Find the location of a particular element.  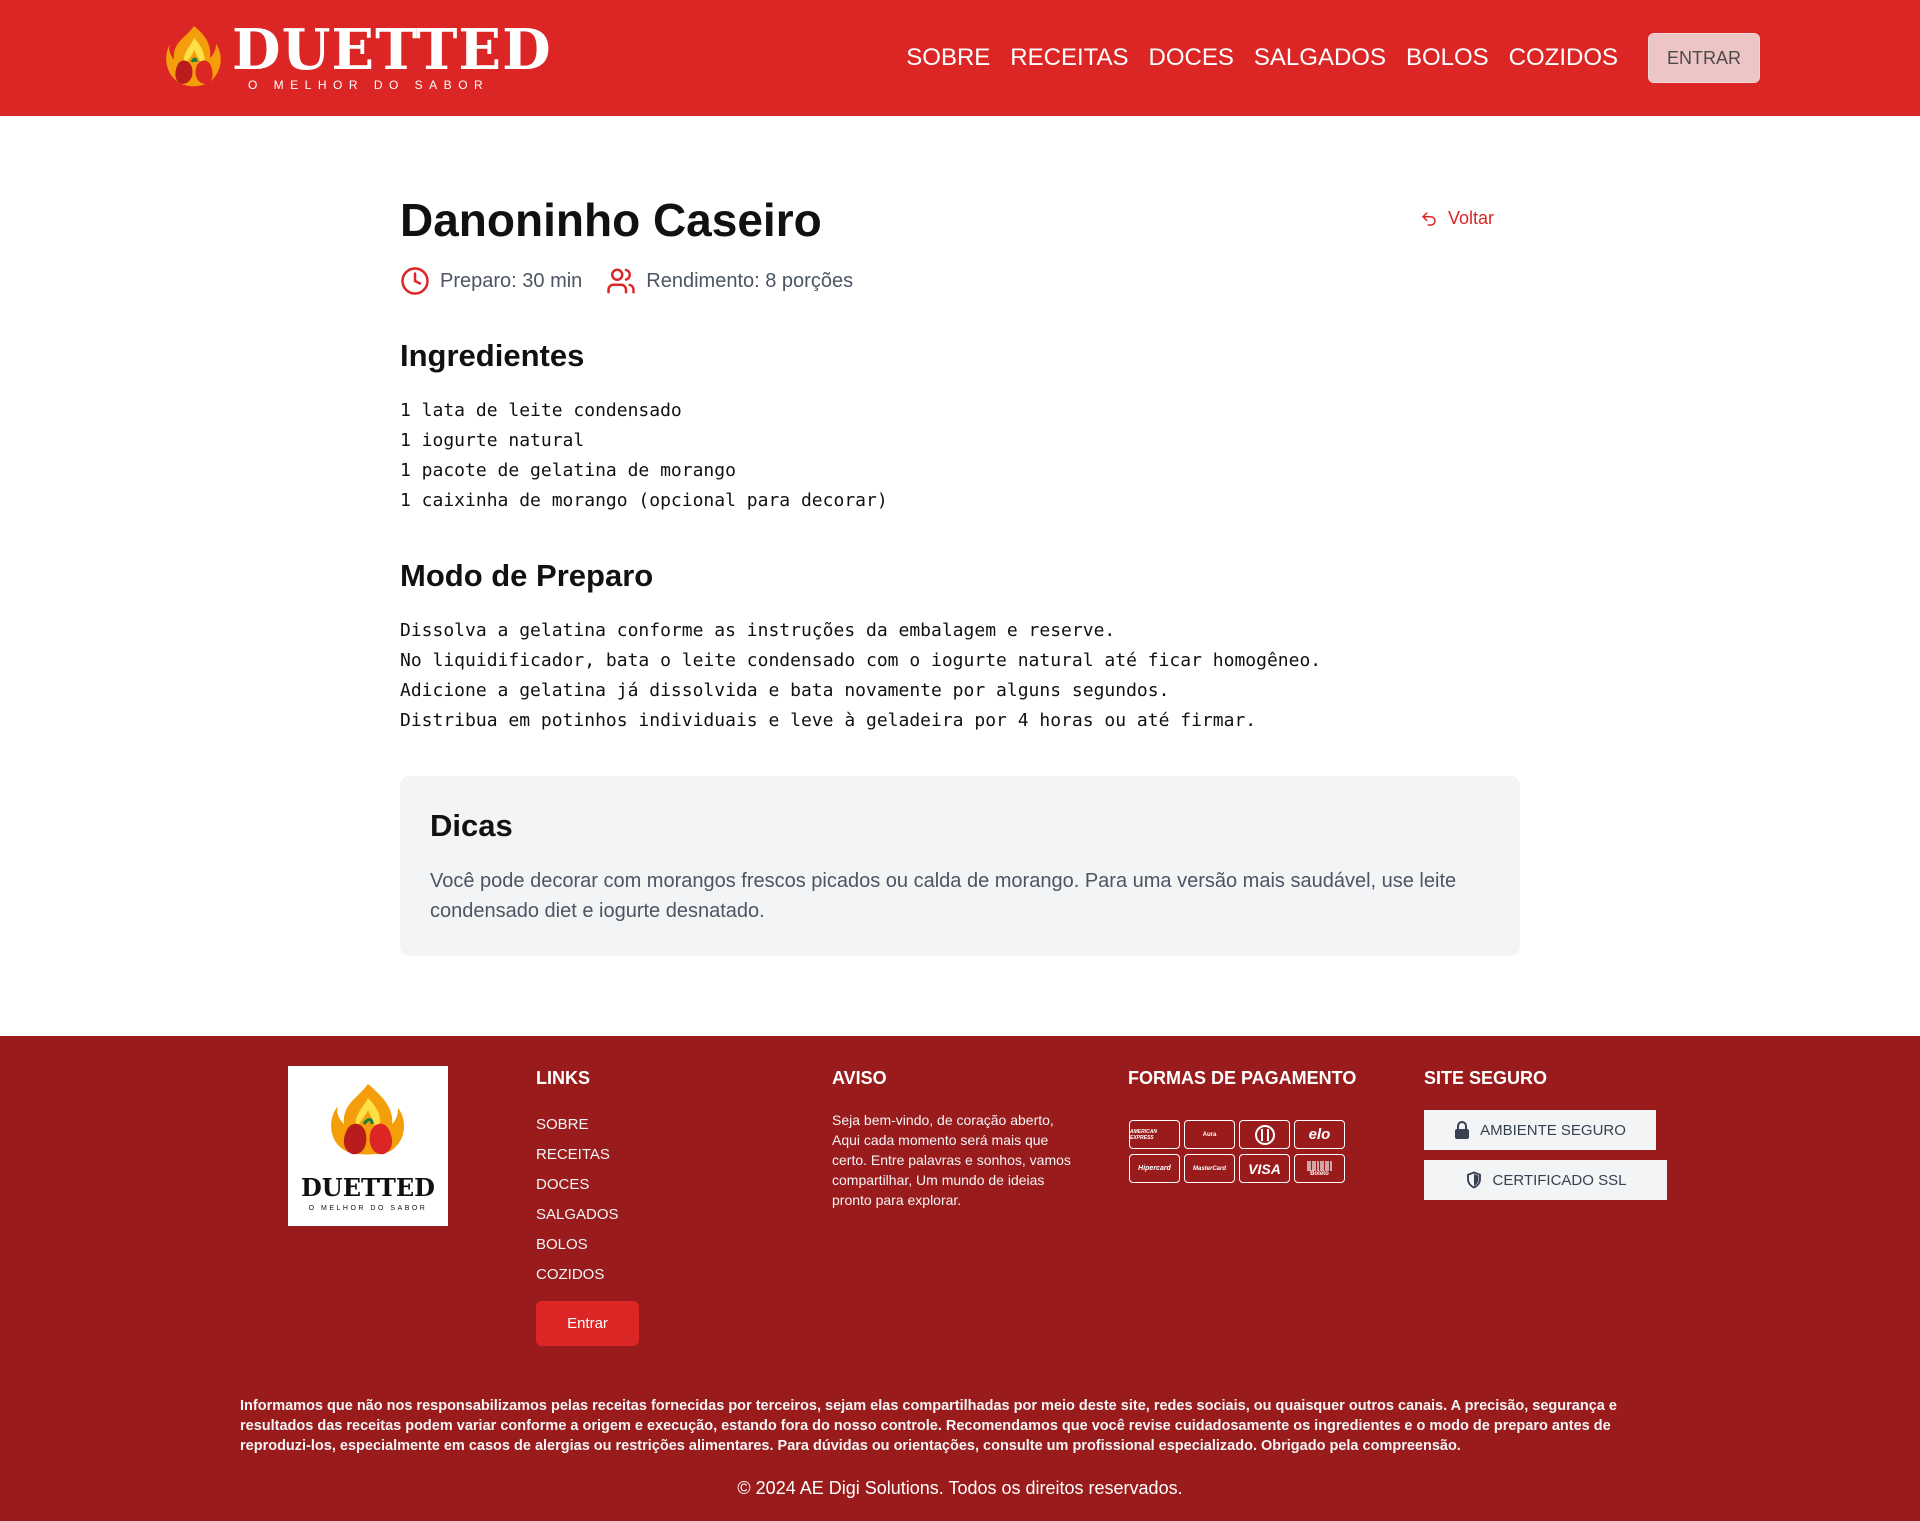

footer-logo: DUETTED O MELHOR DO SABOR is located at coordinates (368, 1146).